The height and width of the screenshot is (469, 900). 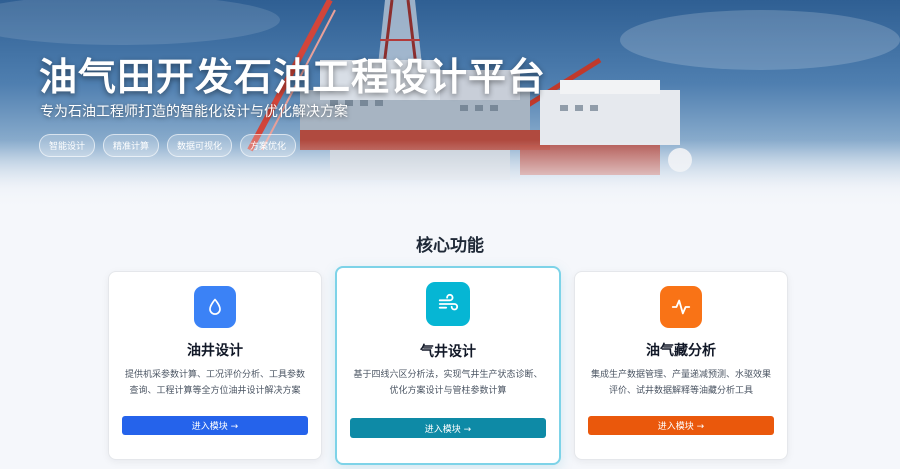 What do you see at coordinates (448, 352) in the screenshot?
I see `card-title: 气井设计` at bounding box center [448, 352].